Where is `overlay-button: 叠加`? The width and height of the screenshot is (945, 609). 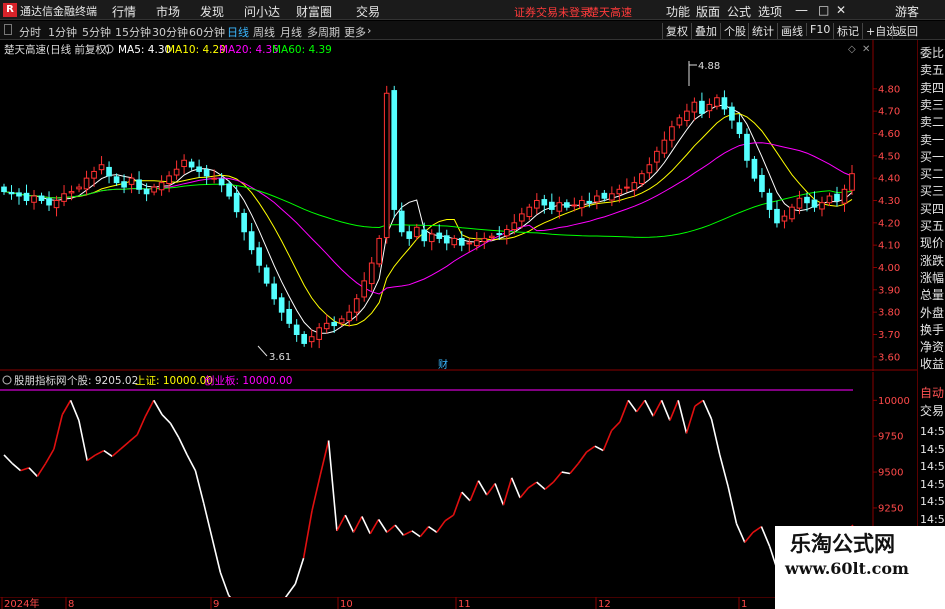
overlay-button: 叠加 is located at coordinates (704, 31).